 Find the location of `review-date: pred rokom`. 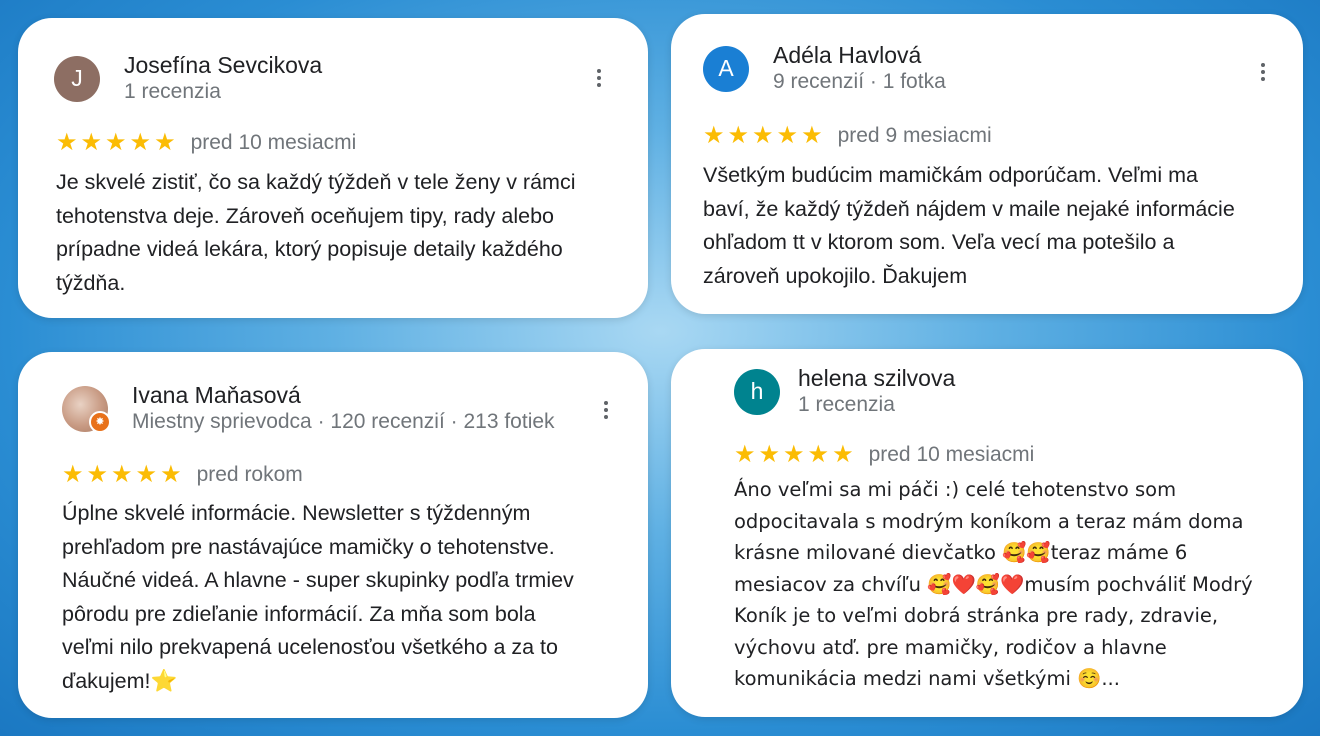

review-date: pred rokom is located at coordinates (249, 474).